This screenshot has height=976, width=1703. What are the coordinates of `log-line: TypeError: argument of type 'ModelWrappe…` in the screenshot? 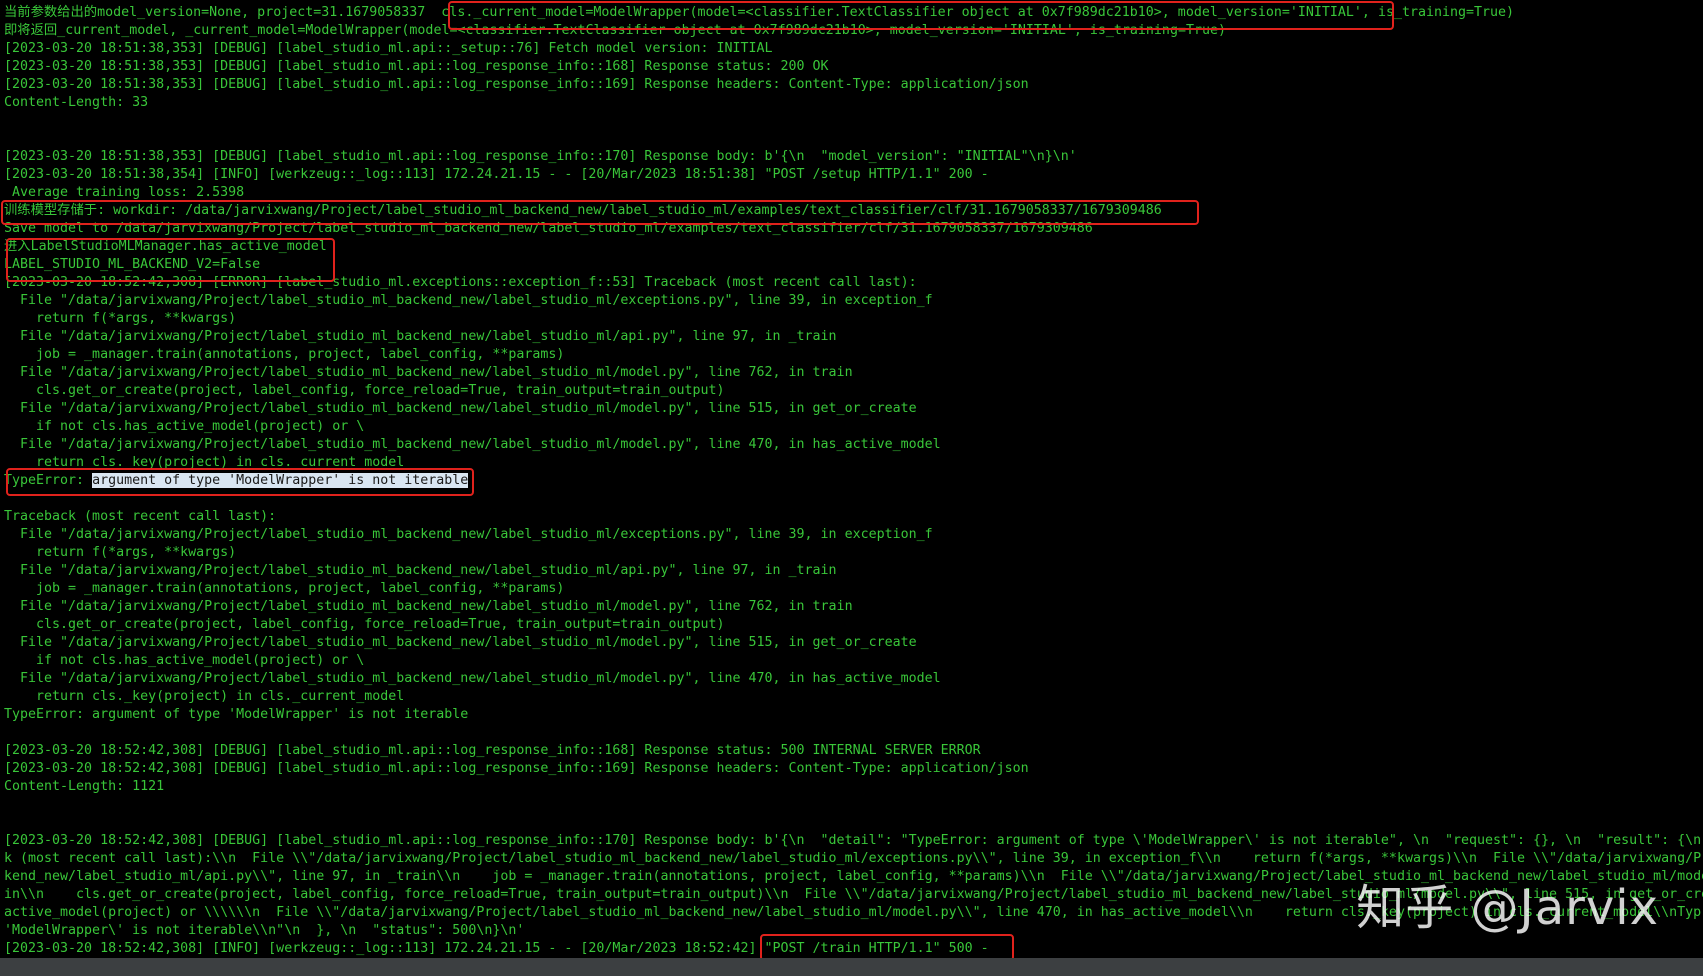 It's located at (236, 714).